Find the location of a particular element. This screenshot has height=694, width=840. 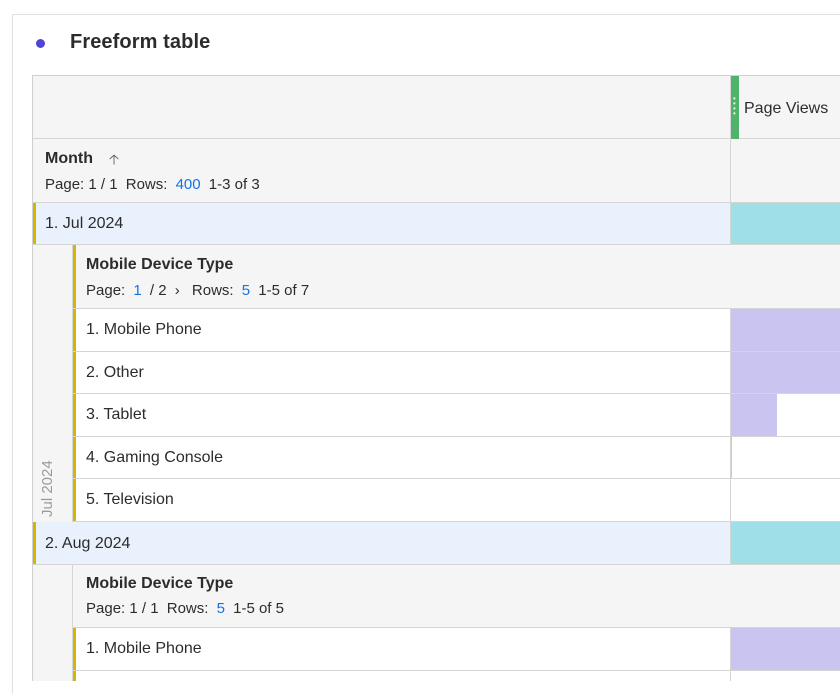

dimension-header-row: Month 🡡 Page: 1 / 1 Rows: 400 1-3 of 3 is located at coordinates (436, 171).